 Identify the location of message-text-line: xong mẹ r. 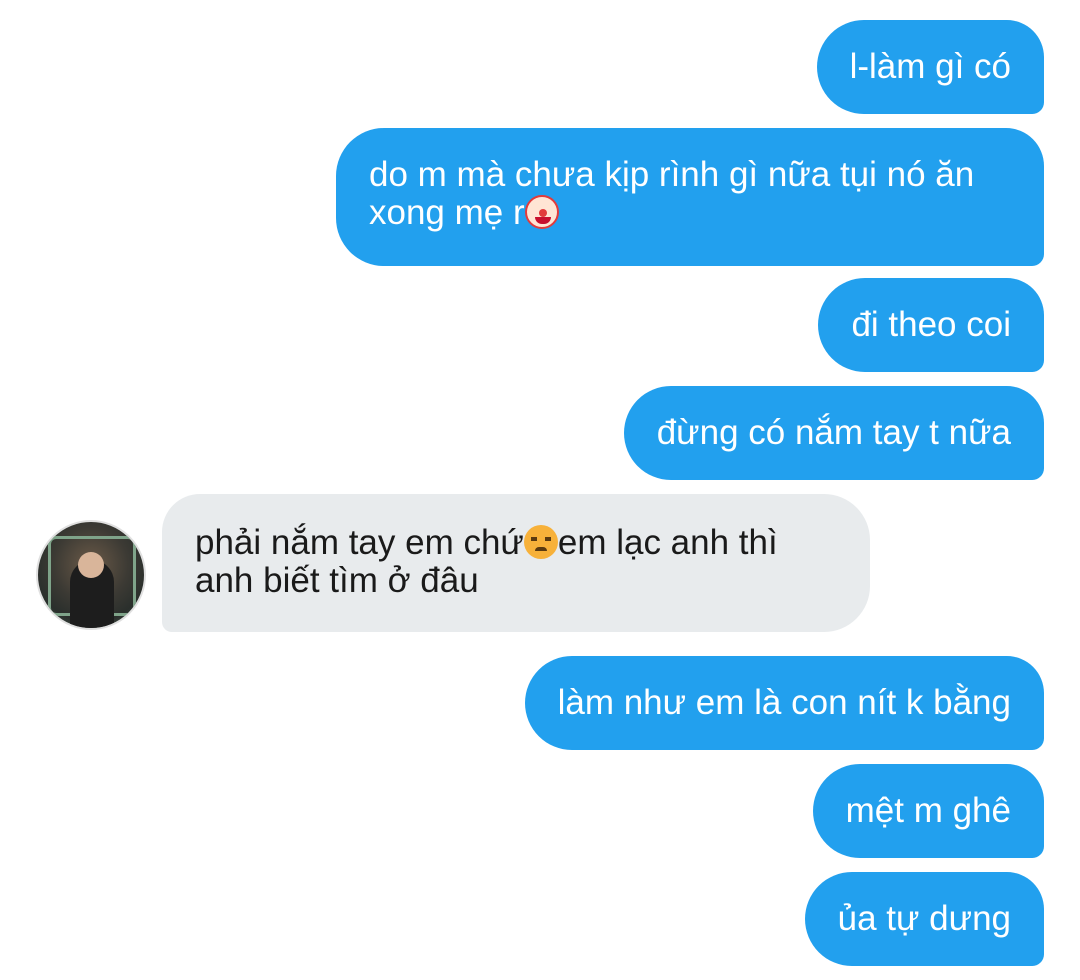
(690, 213).